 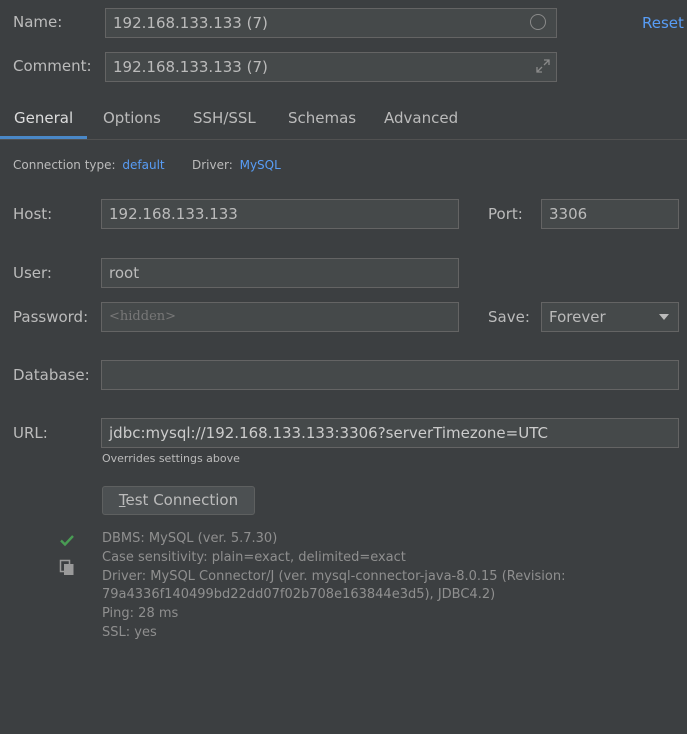 I want to click on result-line: Ping: 28 ms, so click(x=140, y=613).